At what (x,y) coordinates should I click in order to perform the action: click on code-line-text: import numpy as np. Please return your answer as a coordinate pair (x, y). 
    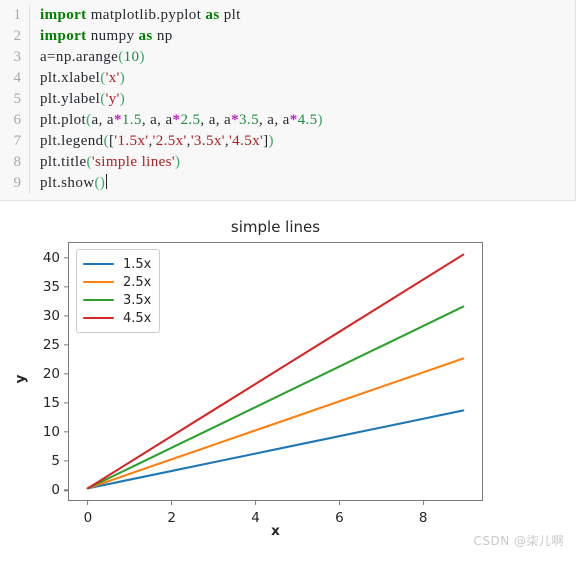
    Looking at the image, I should click on (101, 36).